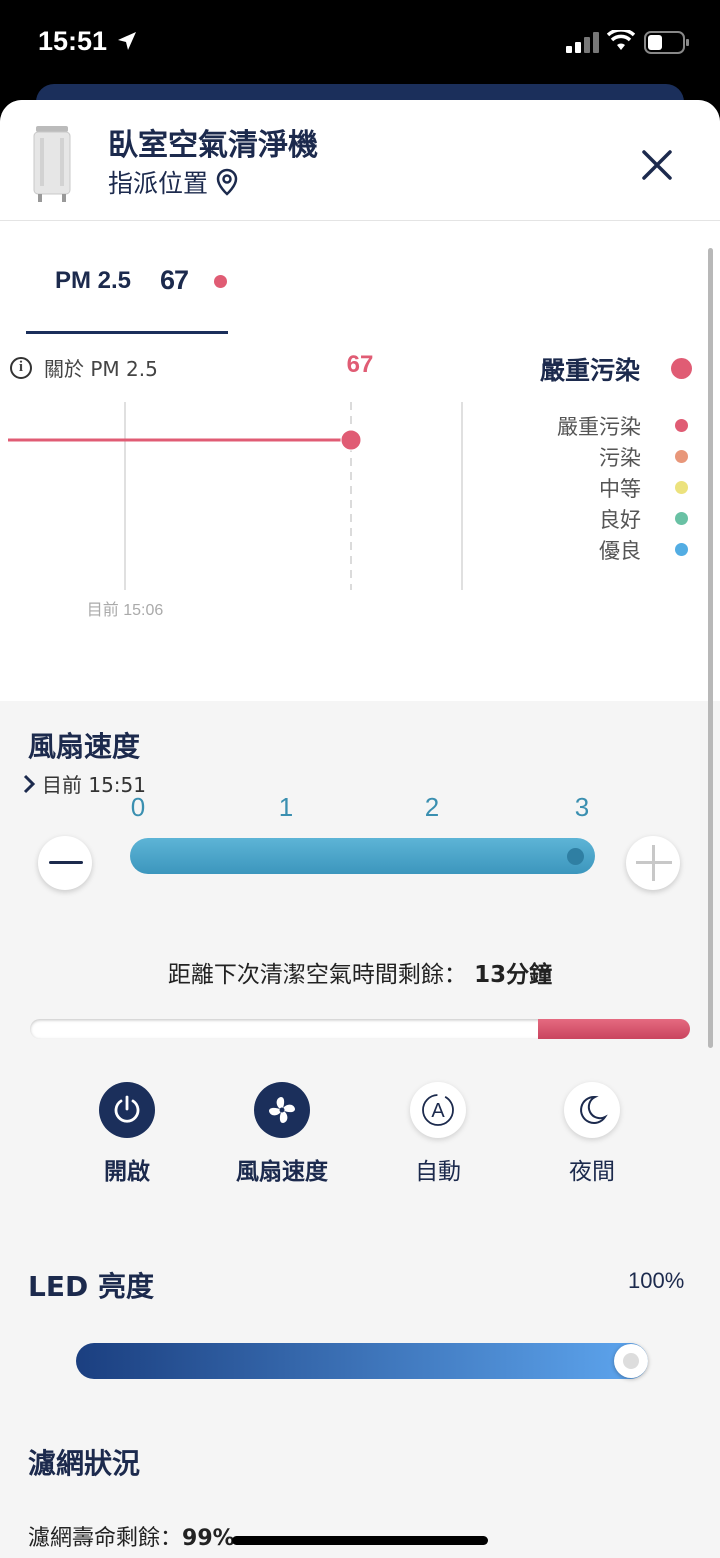  I want to click on scrollbar, so click(710, 648).